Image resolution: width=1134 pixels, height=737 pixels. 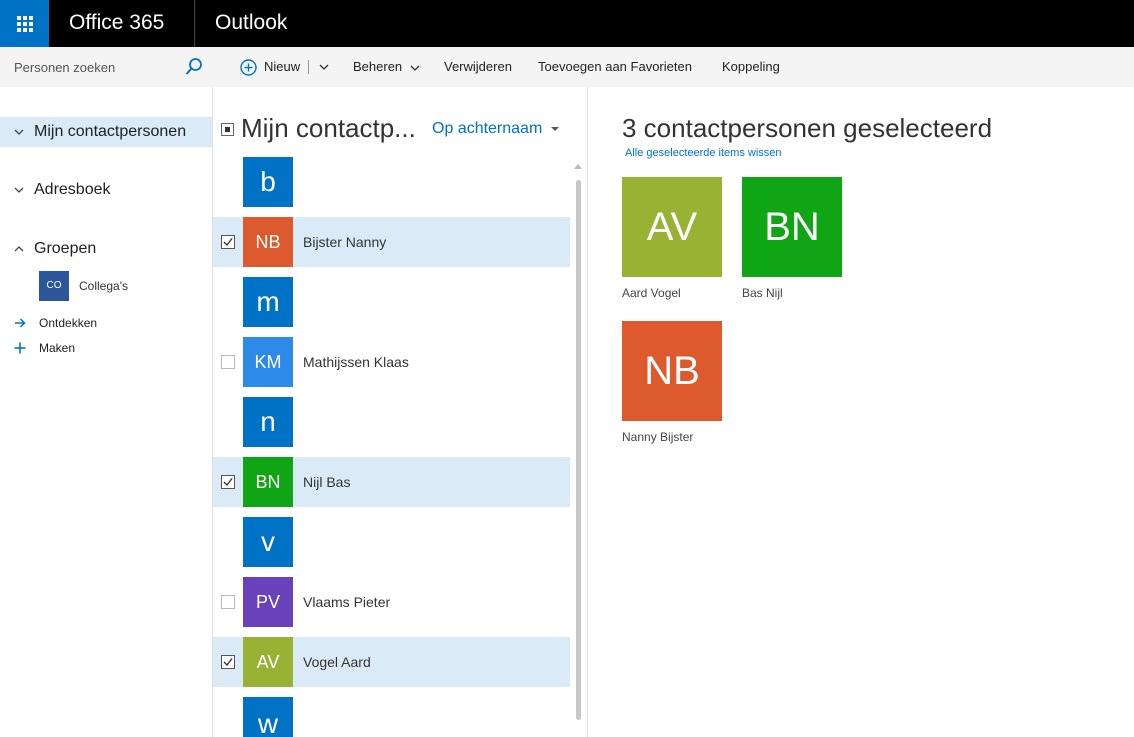 I want to click on create-link: Maken, so click(x=44, y=348).